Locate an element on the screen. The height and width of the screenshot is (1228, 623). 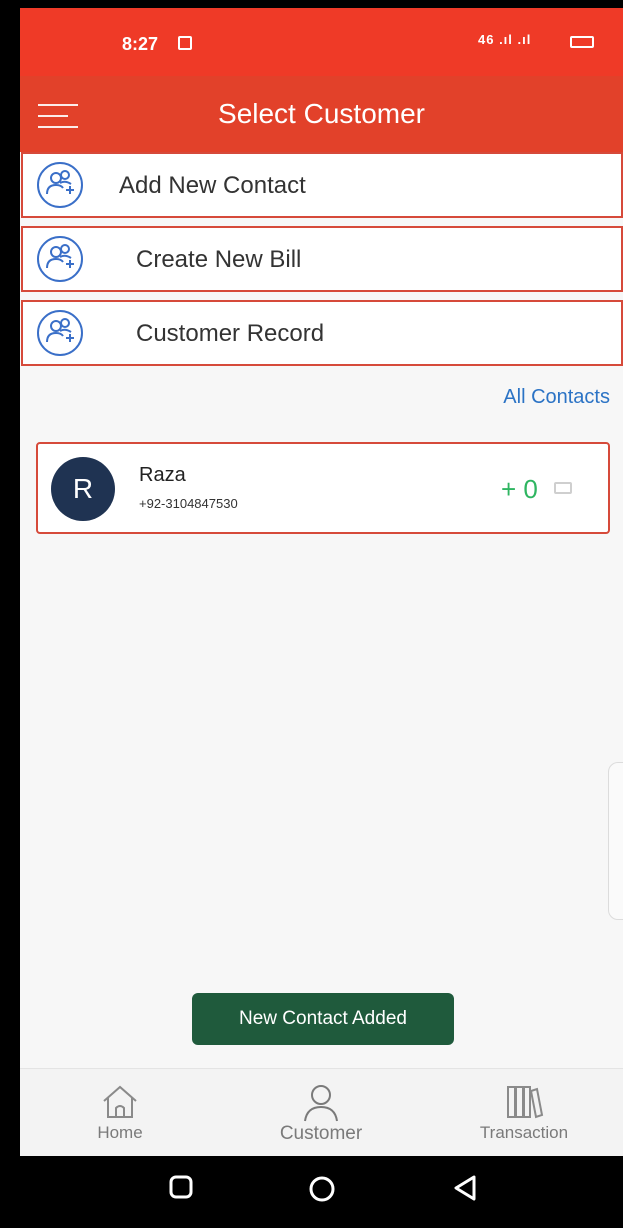
back-icon is located at coordinates (465, 1190).